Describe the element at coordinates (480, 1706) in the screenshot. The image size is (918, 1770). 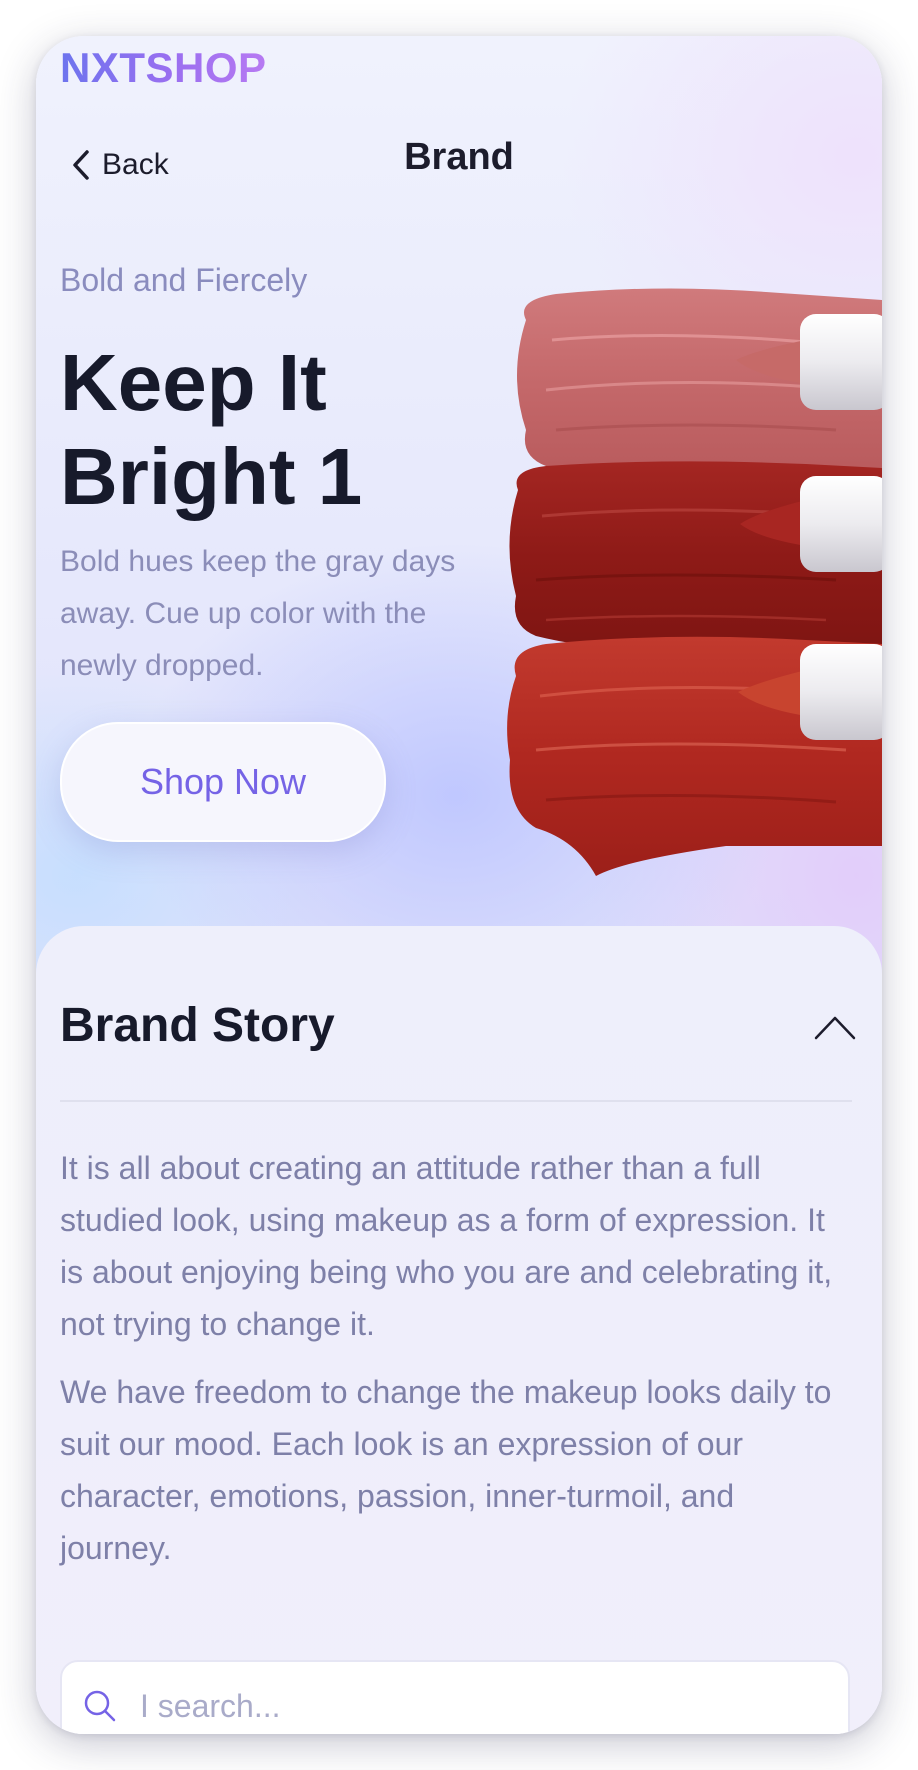
I see `search-input` at that location.